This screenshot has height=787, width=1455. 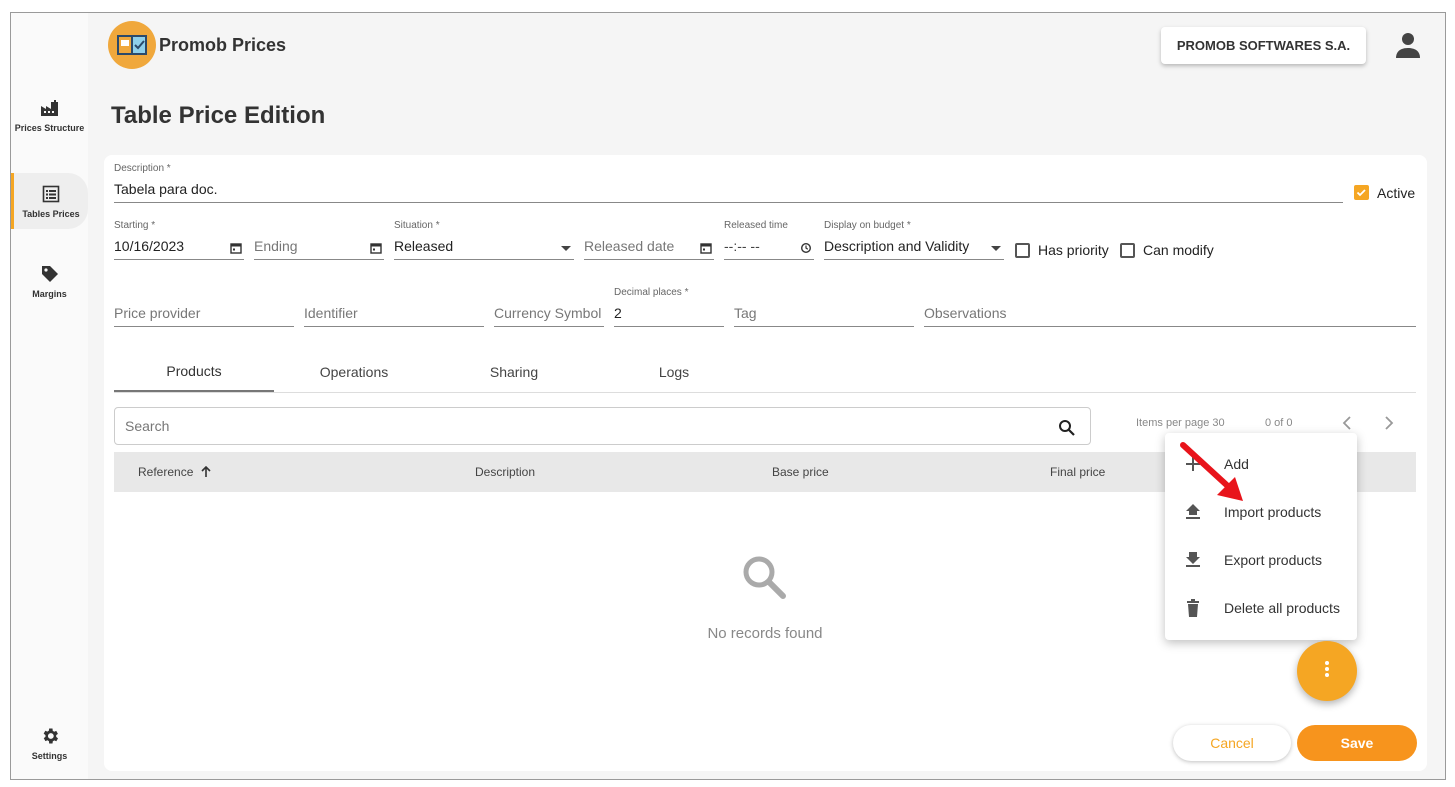 What do you see at coordinates (1170, 314) in the screenshot?
I see `observations-input: Observations` at bounding box center [1170, 314].